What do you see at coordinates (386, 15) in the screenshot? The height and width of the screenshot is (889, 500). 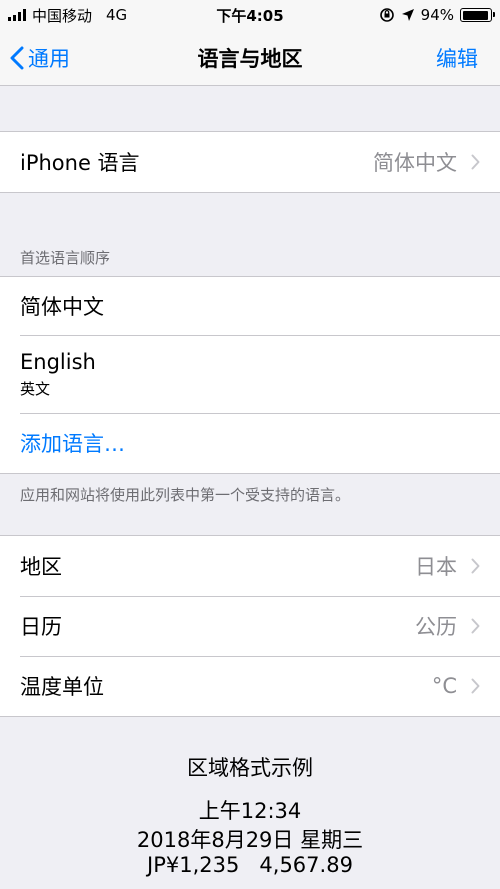 I see `orientation-lock-icon` at bounding box center [386, 15].